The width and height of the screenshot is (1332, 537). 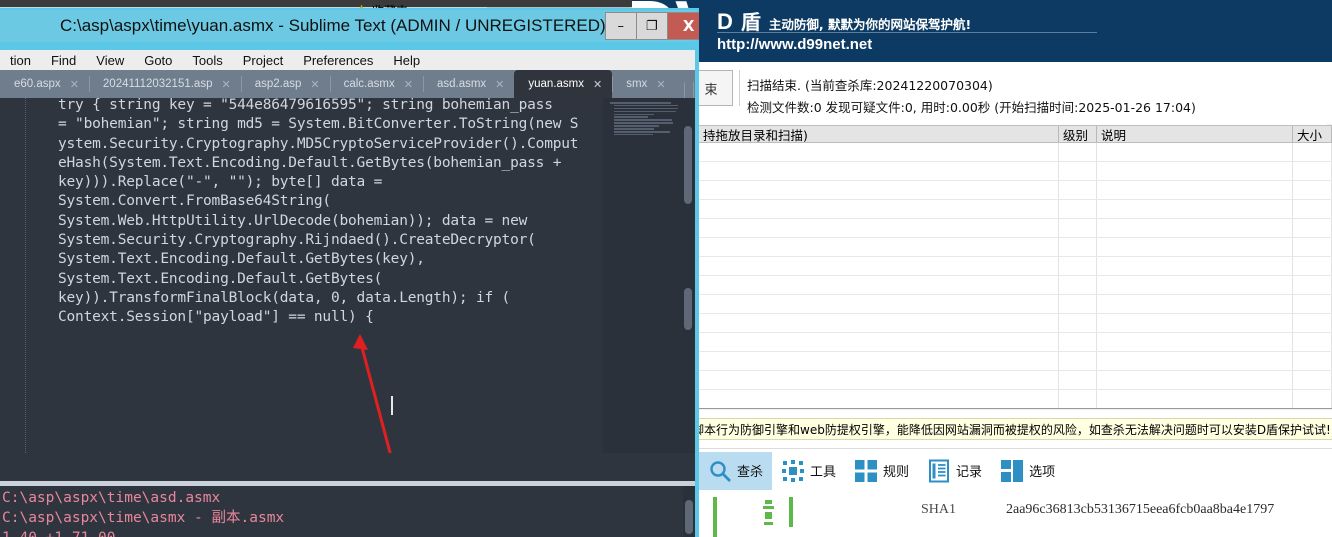 What do you see at coordinates (1078, 134) in the screenshot?
I see `table-column-header: 级别` at bounding box center [1078, 134].